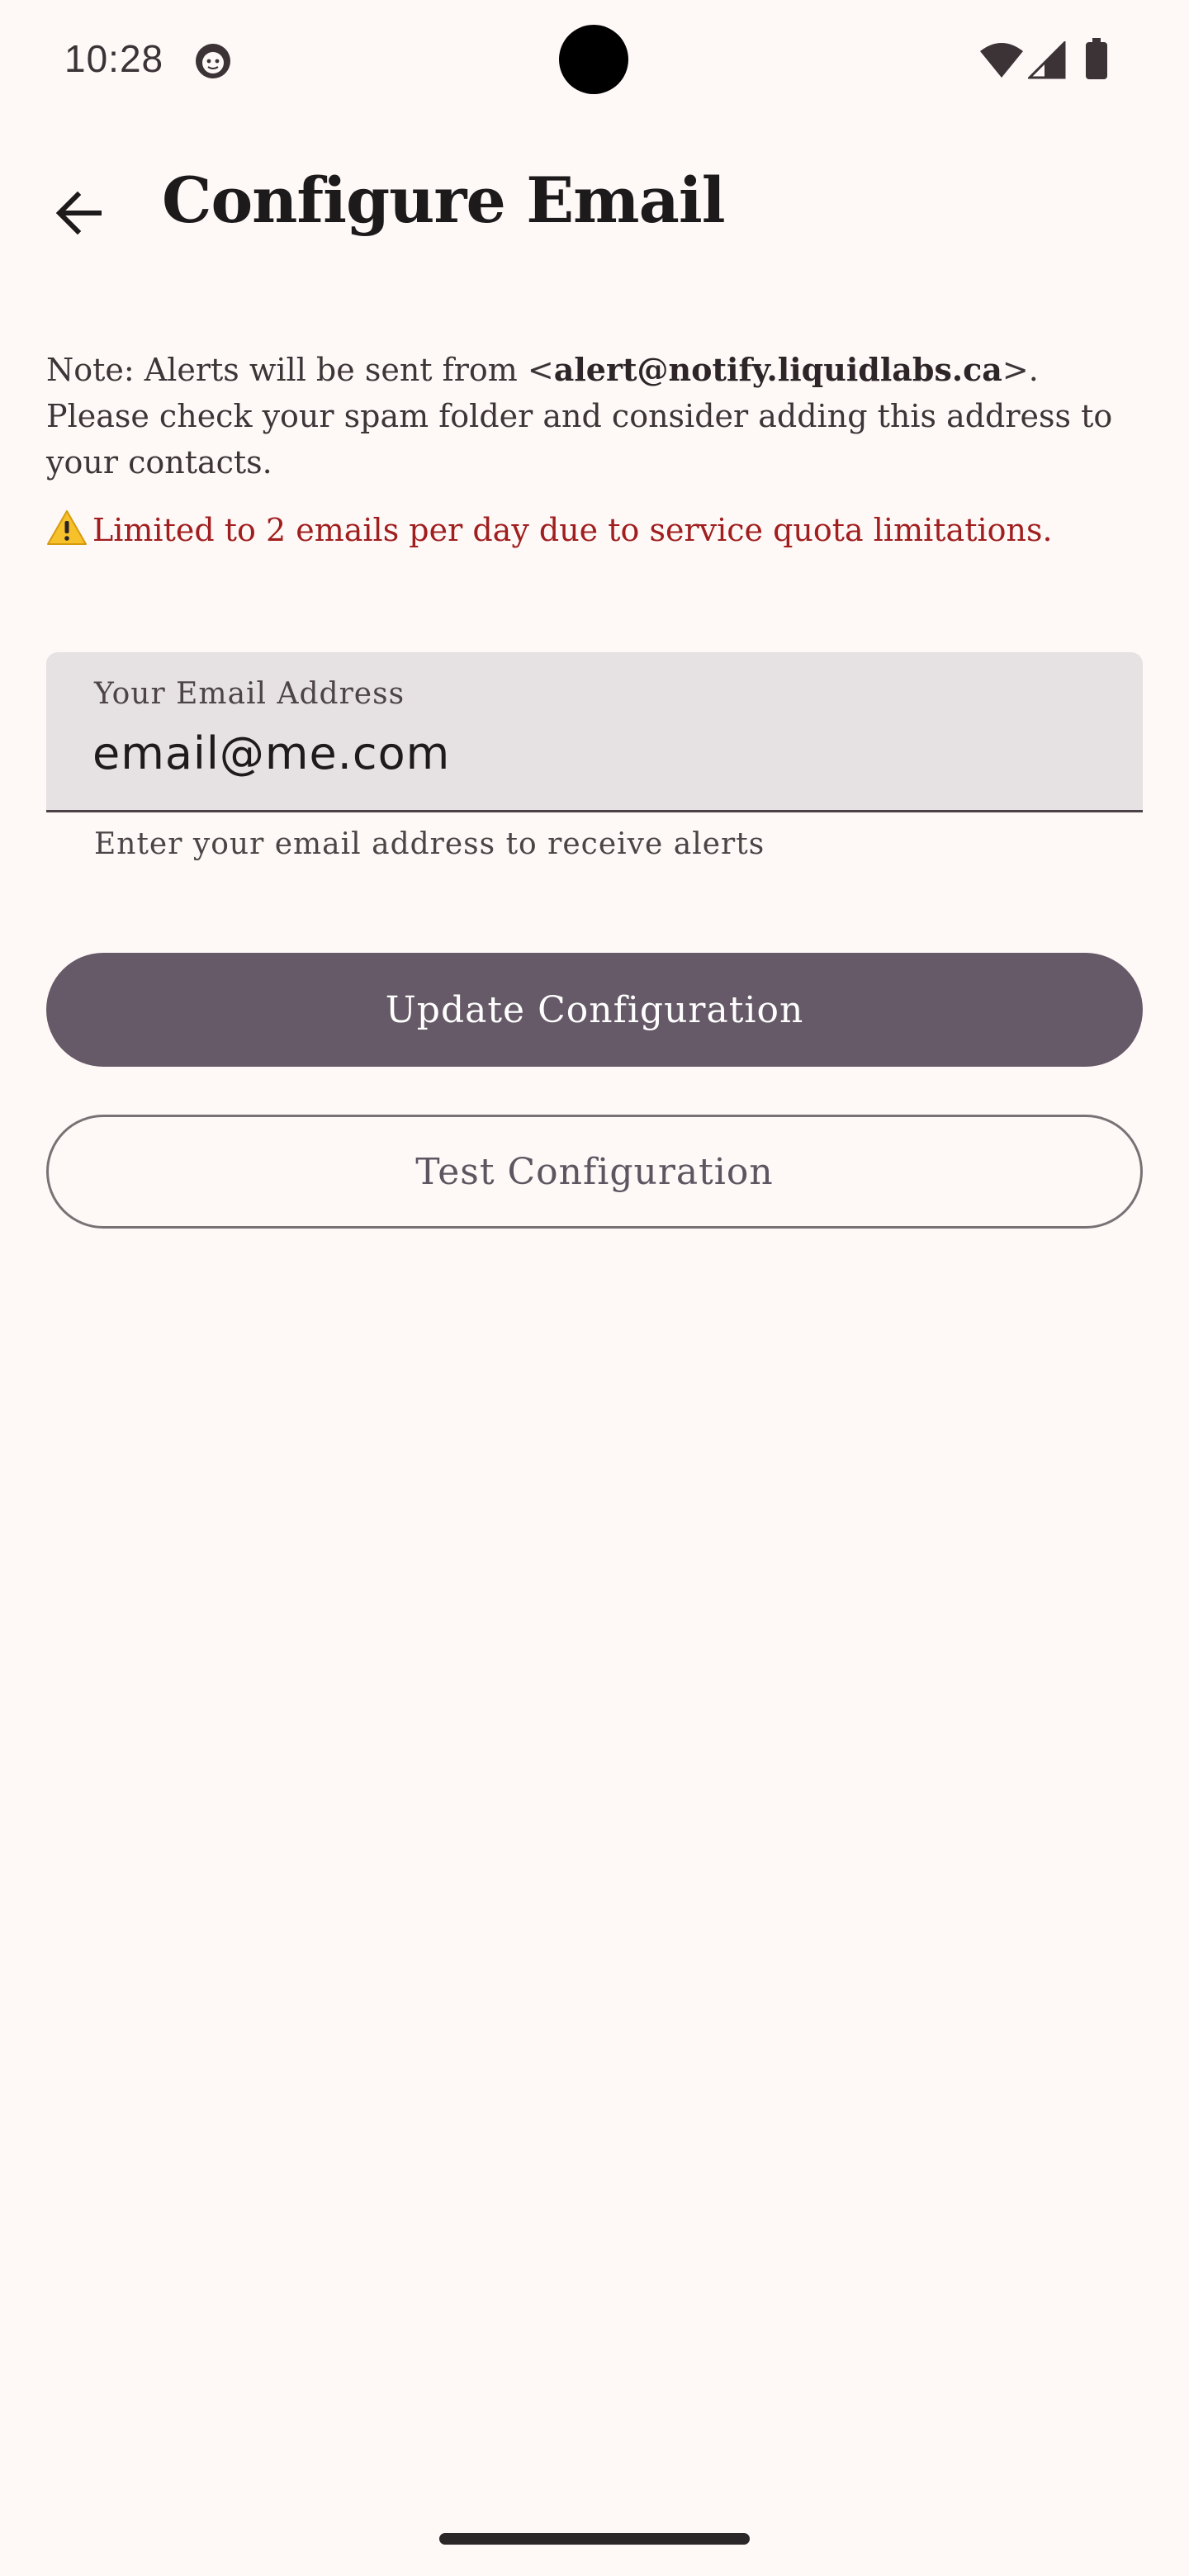 The width and height of the screenshot is (1189, 2576). What do you see at coordinates (1096, 58) in the screenshot?
I see `battery-icon` at bounding box center [1096, 58].